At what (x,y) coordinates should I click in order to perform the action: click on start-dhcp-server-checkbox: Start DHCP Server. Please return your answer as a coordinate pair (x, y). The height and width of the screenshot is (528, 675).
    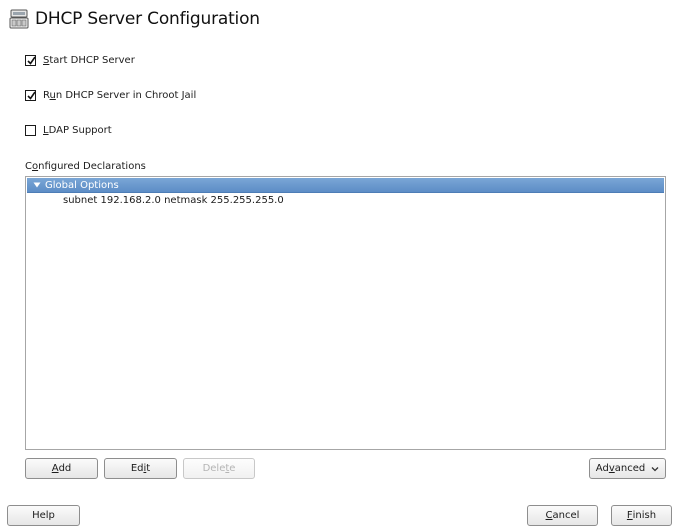
    Looking at the image, I should click on (80, 60).